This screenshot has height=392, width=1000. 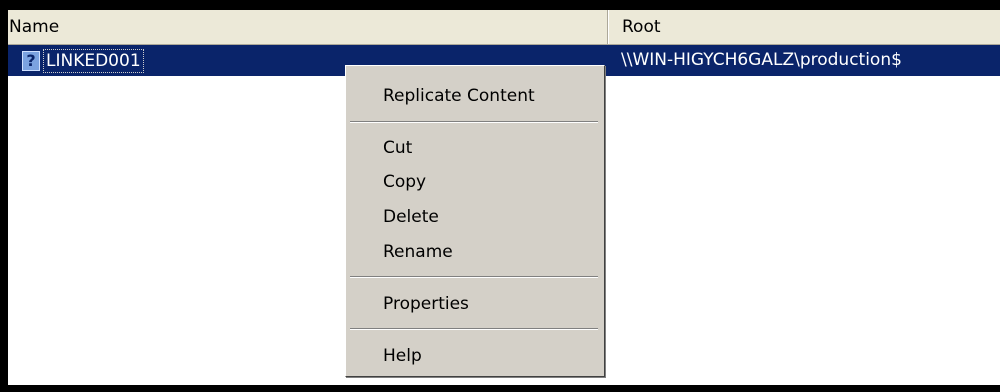 I want to click on menu-item-properties: Properties, so click(x=426, y=304).